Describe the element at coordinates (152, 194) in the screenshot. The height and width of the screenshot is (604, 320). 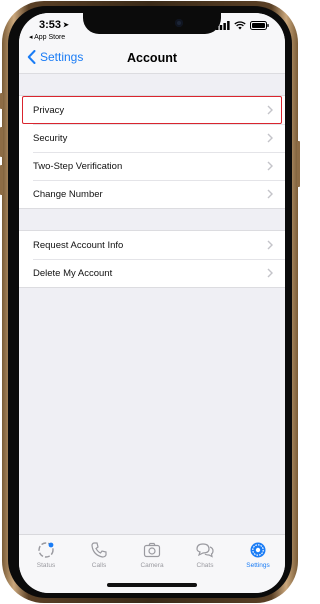
I see `change-number-row: Change Number` at that location.